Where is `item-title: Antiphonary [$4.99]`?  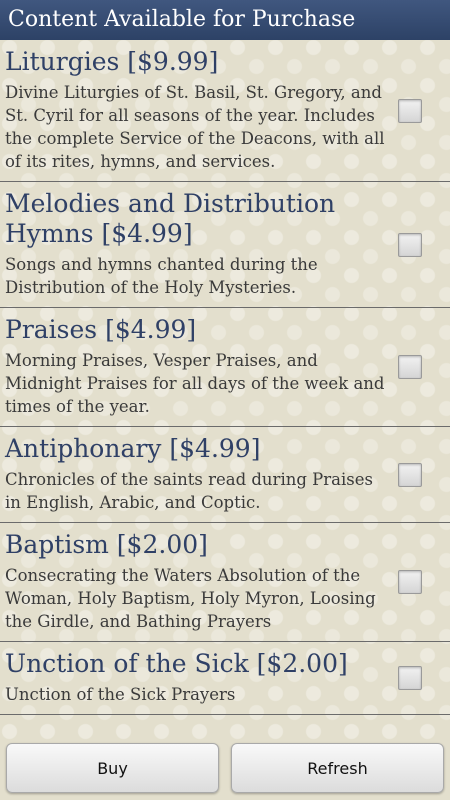
item-title: Antiphonary [$4.99] is located at coordinates (133, 448).